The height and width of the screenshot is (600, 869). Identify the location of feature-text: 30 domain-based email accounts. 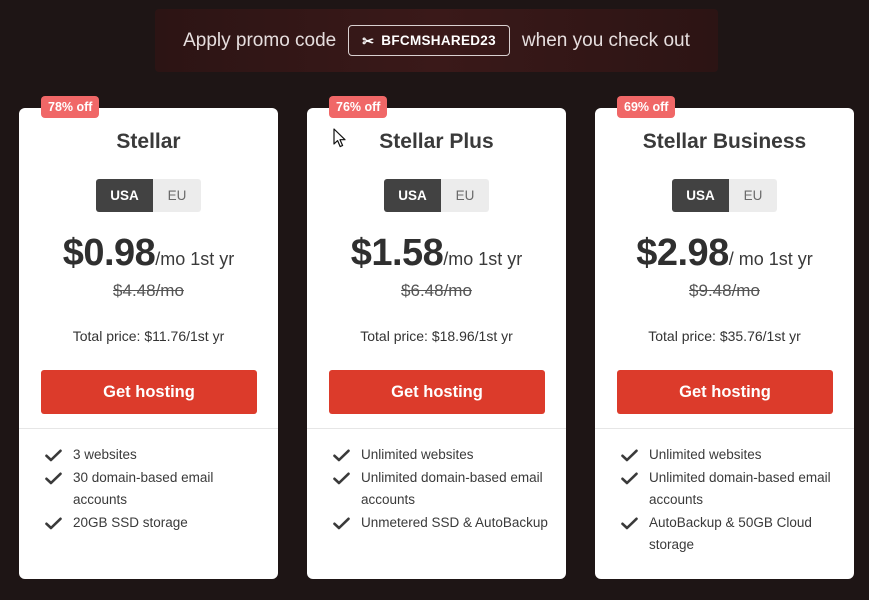
(143, 488).